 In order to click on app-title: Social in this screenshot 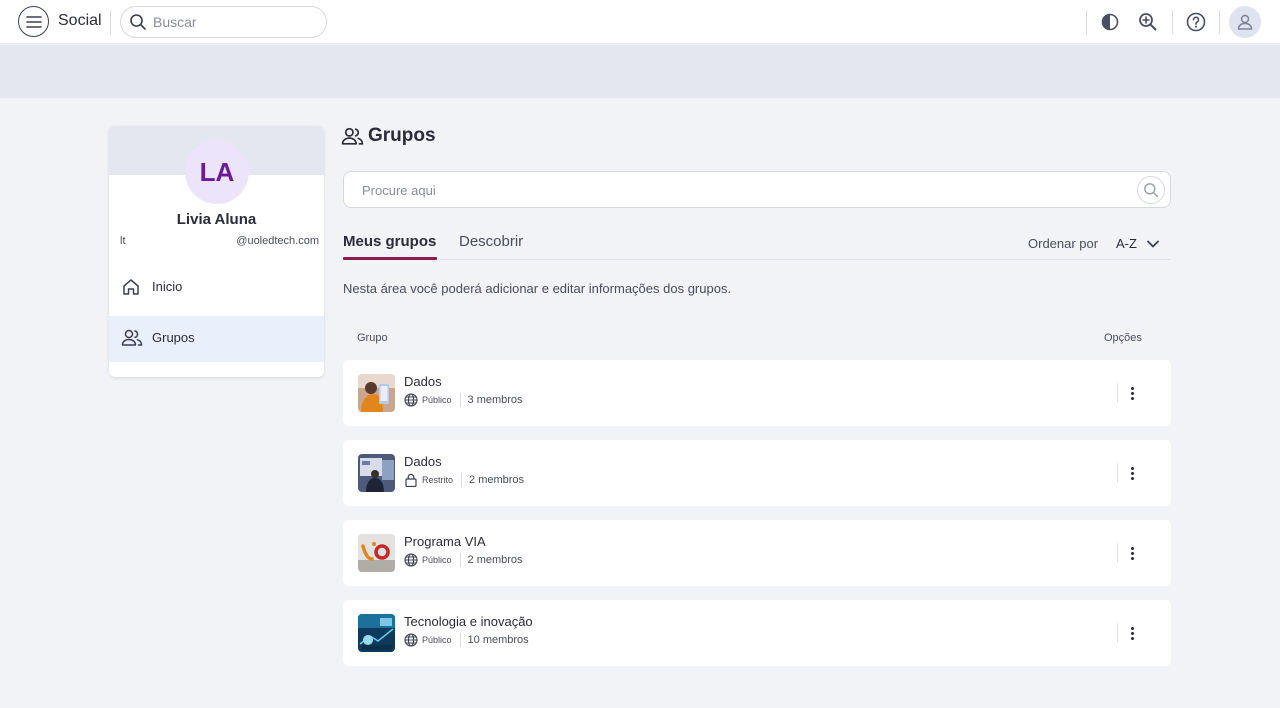, I will do `click(80, 20)`.